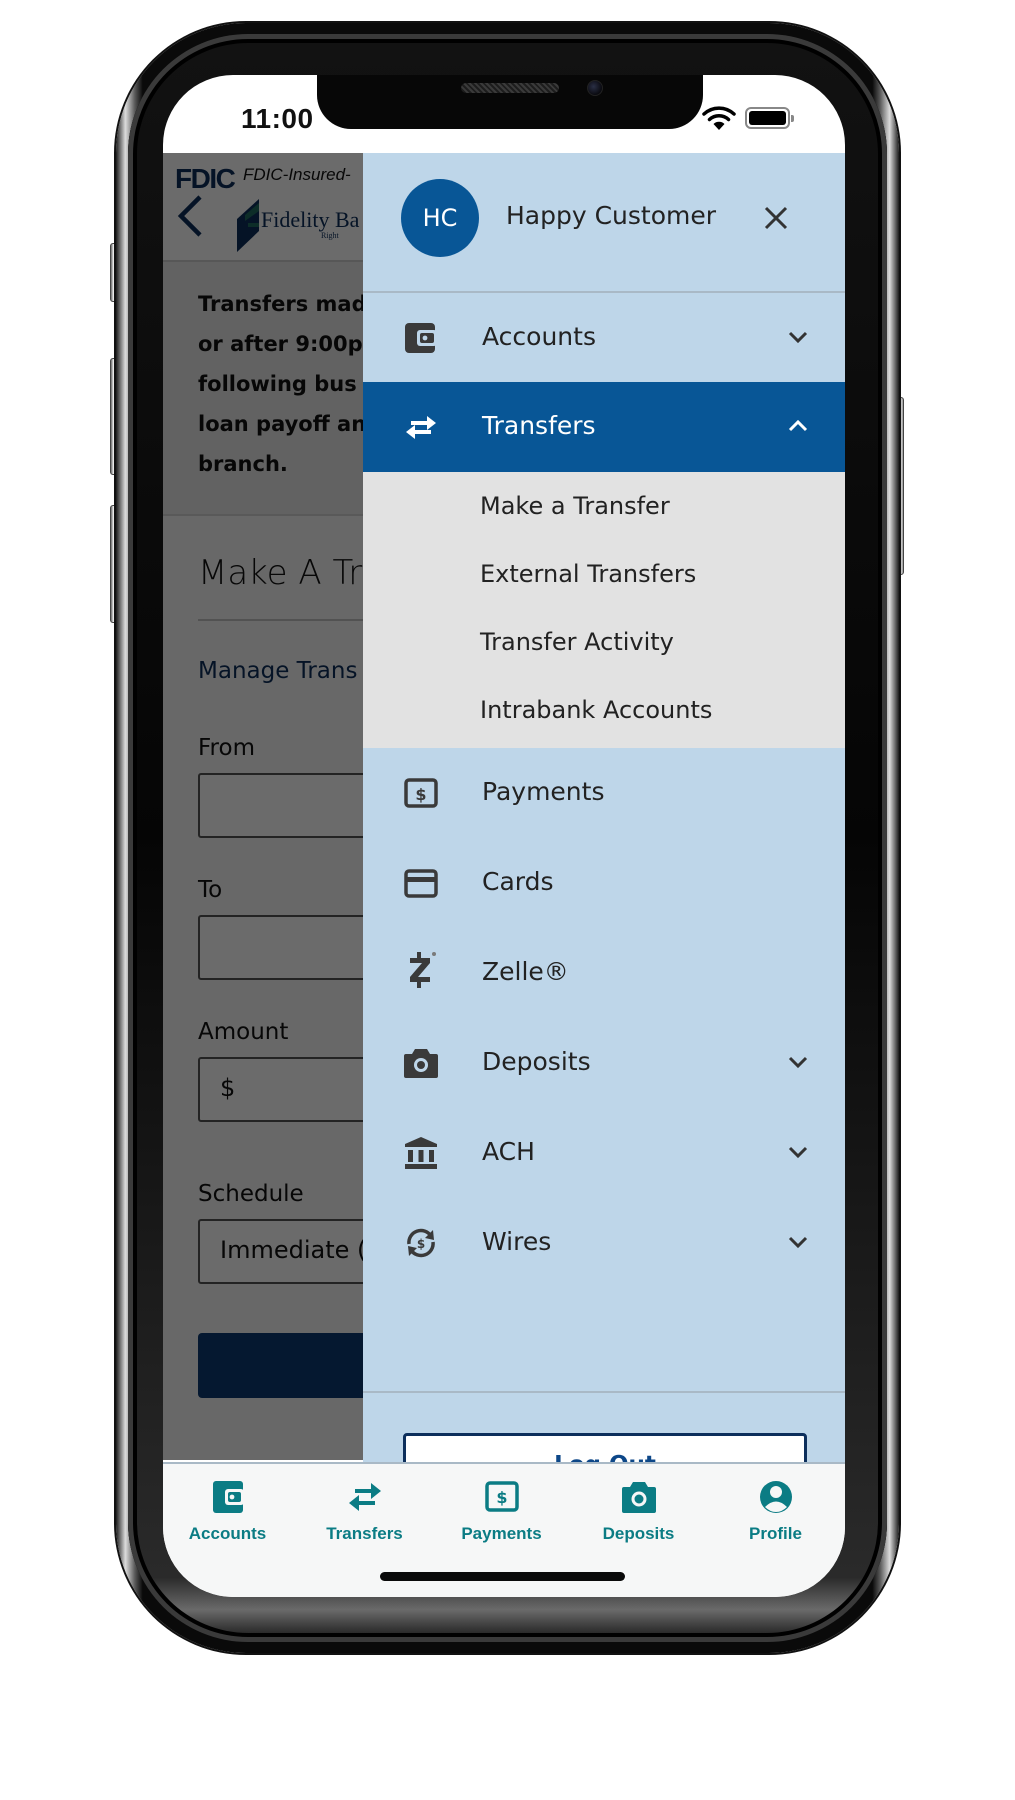 The image size is (1015, 1800). What do you see at coordinates (277, 118) in the screenshot?
I see `status-time: 11:00` at bounding box center [277, 118].